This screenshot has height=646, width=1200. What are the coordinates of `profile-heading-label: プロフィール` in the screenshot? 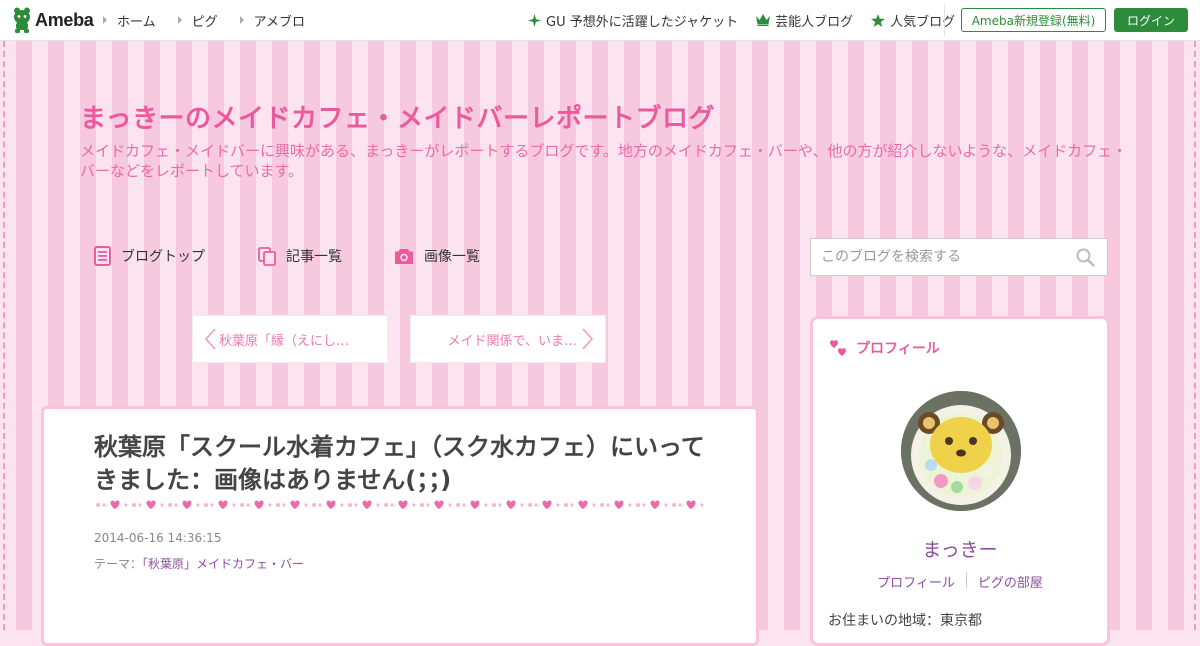 It's located at (898, 349).